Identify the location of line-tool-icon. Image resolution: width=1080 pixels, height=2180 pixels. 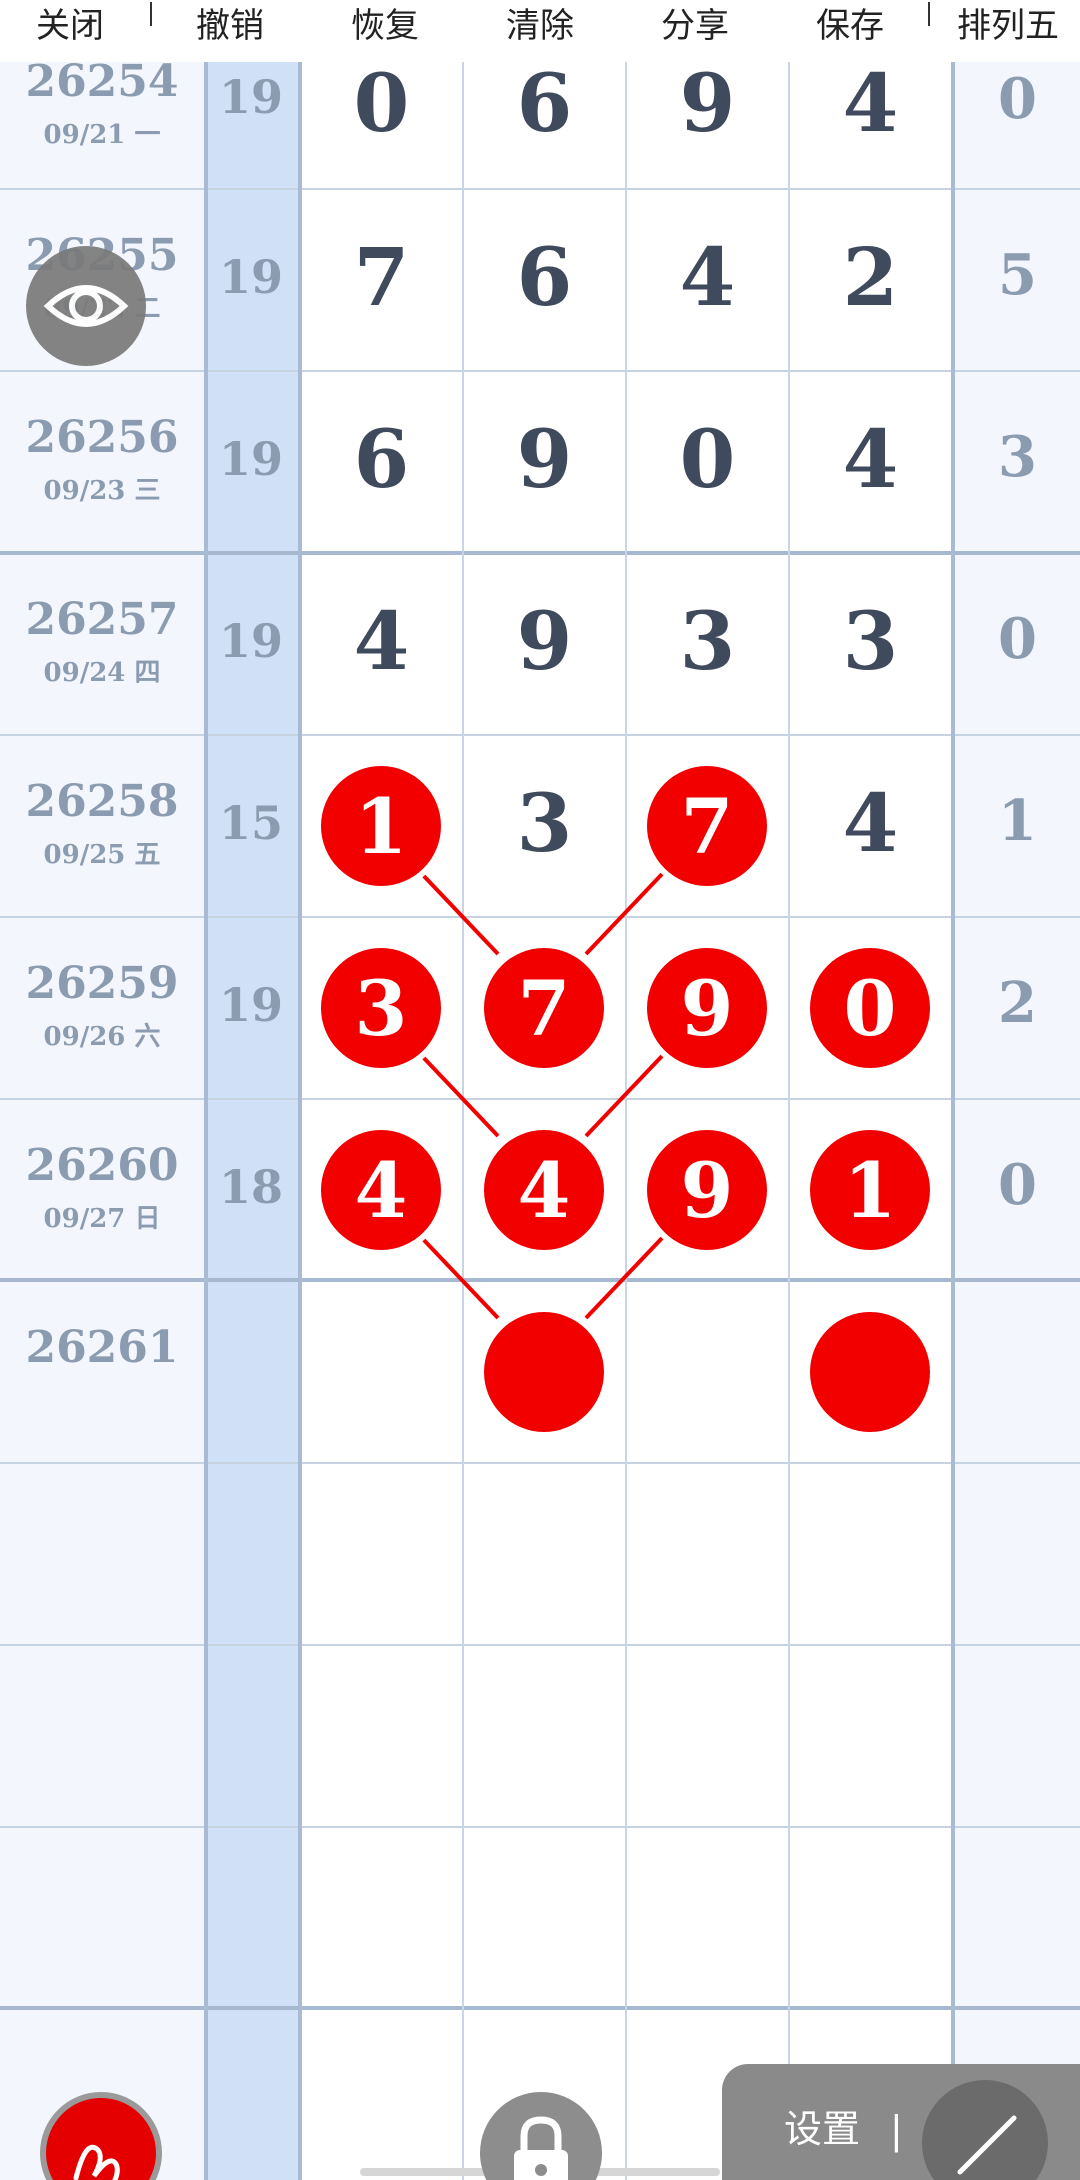
(987, 2145).